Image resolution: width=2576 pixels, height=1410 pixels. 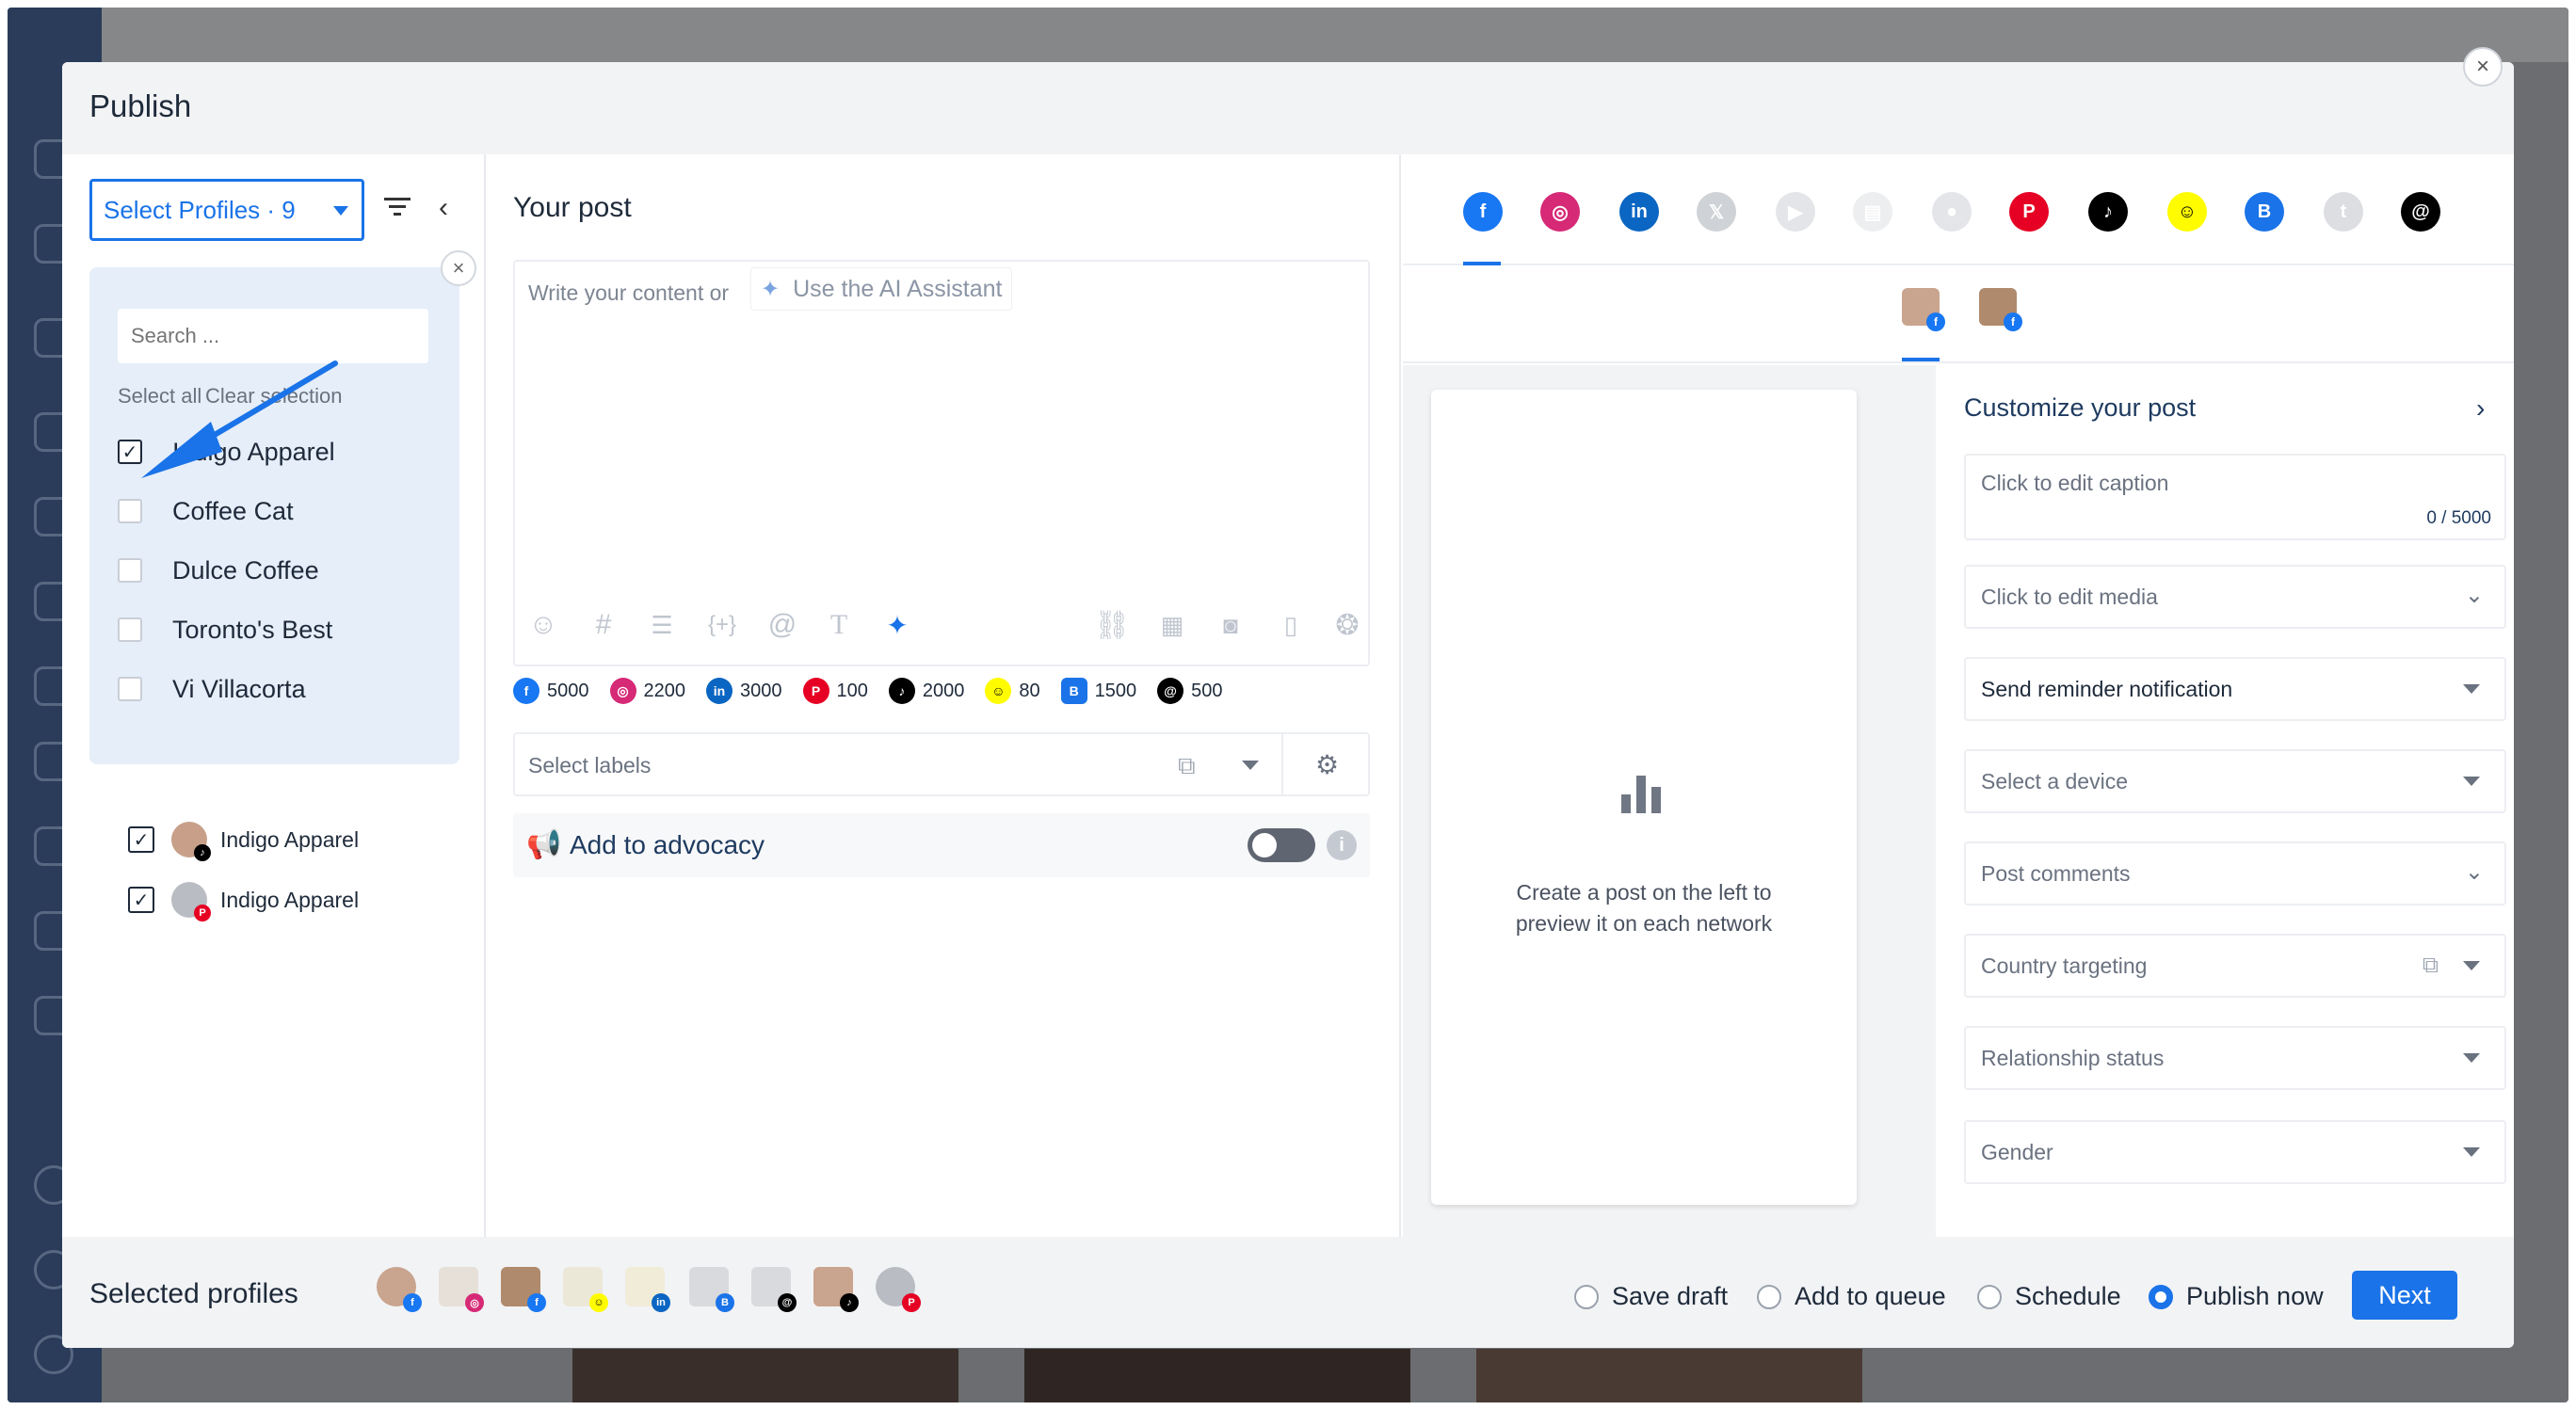 What do you see at coordinates (2420, 212) in the screenshot?
I see `tab-threads: @` at bounding box center [2420, 212].